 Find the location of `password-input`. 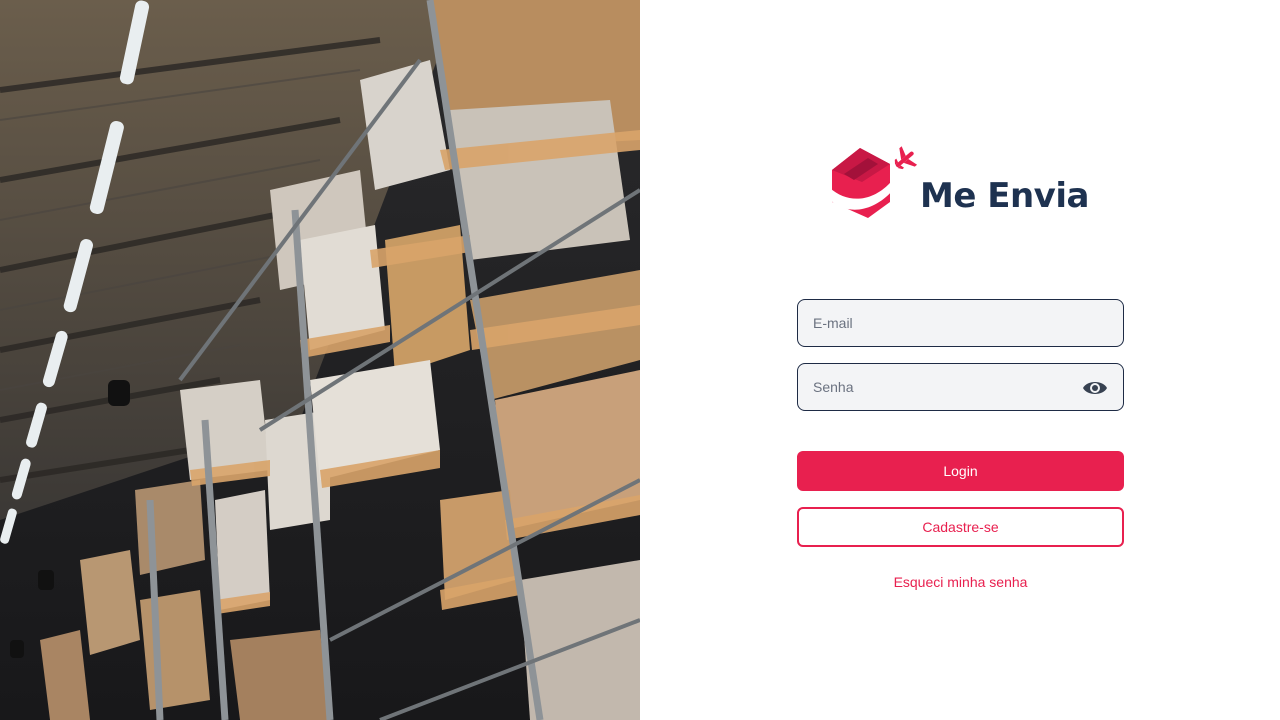

password-input is located at coordinates (960, 387).